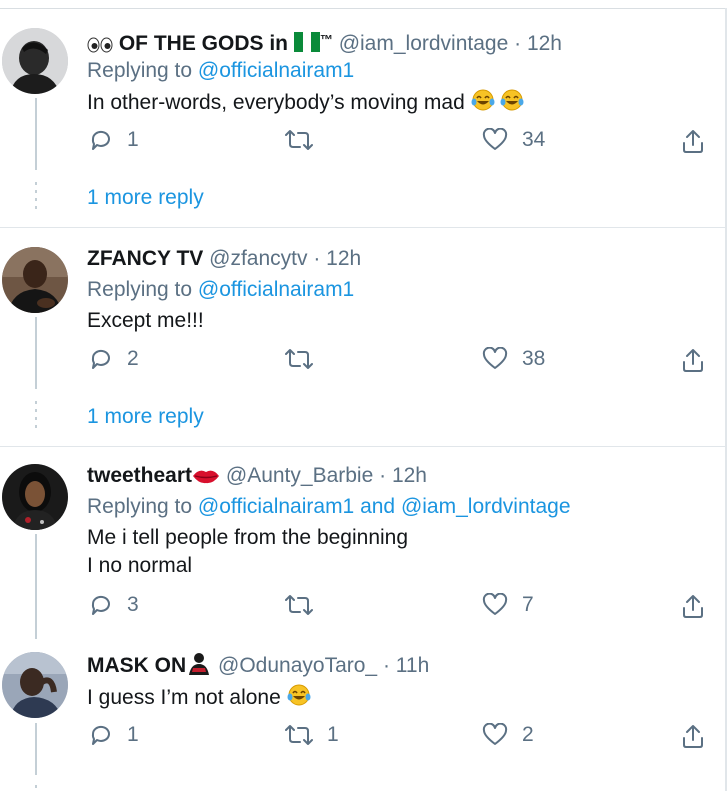 The image size is (727, 793). I want to click on trademark-mark: ™, so click(326, 39).